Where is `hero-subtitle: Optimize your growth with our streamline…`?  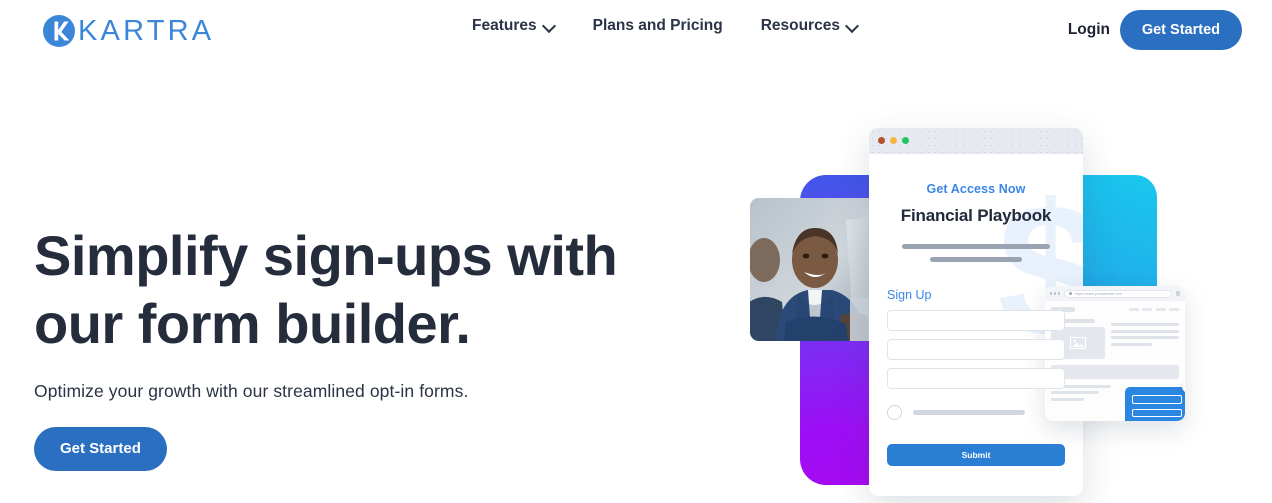 hero-subtitle: Optimize your growth with our streamline… is located at coordinates (251, 390).